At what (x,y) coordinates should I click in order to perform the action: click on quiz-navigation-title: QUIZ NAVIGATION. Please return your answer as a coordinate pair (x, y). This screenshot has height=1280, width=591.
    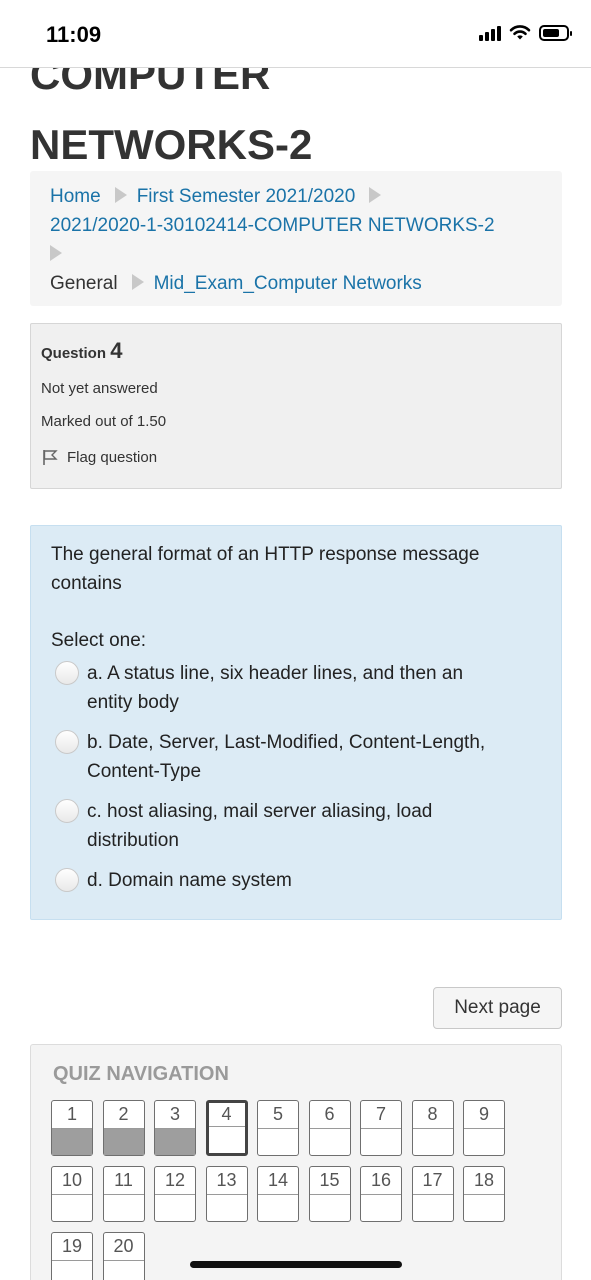
    Looking at the image, I should click on (141, 1074).